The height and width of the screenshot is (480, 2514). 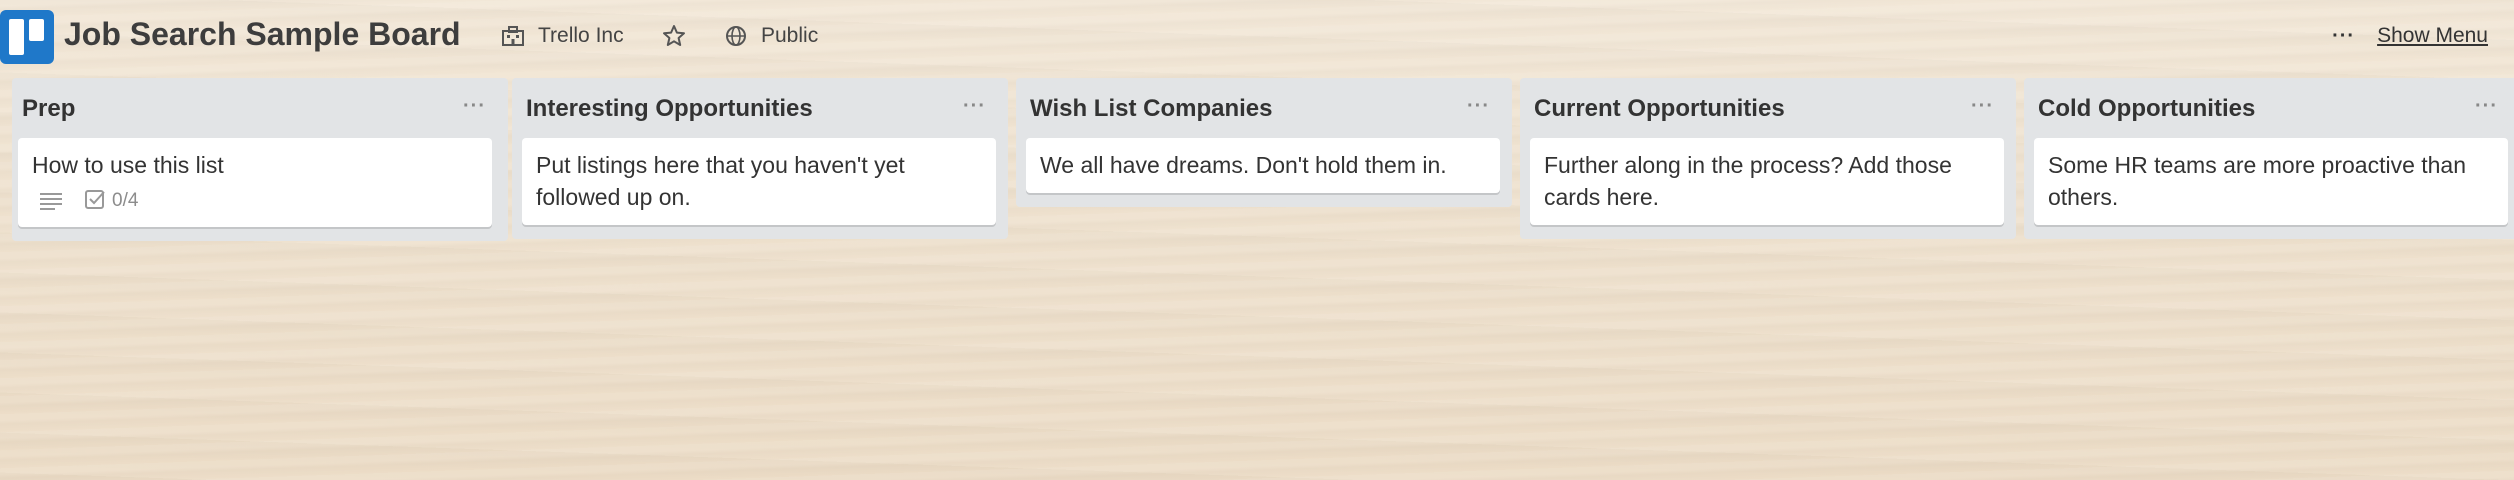 What do you see at coordinates (48, 109) in the screenshot?
I see `list-title: Prep` at bounding box center [48, 109].